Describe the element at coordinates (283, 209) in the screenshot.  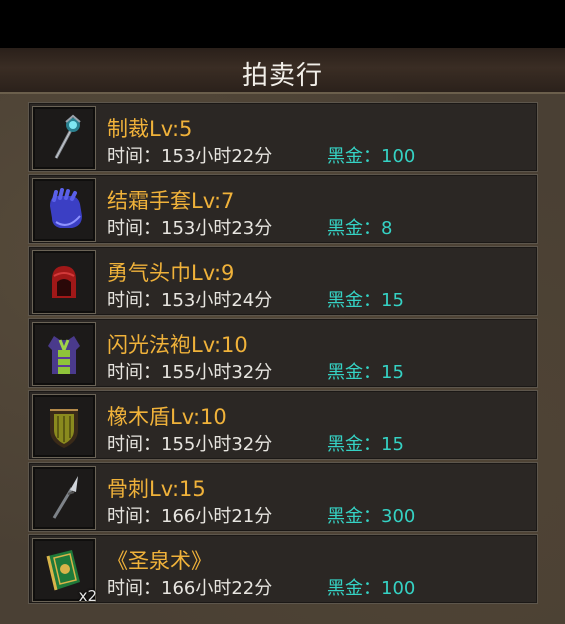
I see `auction-item-row: 结霜手套Lv:7 时间：153小时23分 黑金：8` at that location.